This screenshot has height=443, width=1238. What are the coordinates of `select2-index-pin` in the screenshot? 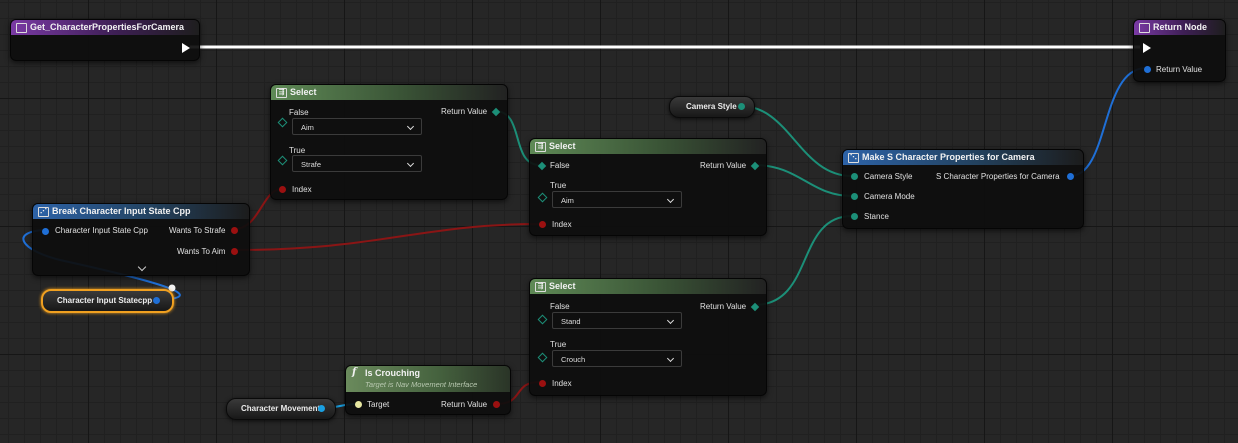 It's located at (542, 224).